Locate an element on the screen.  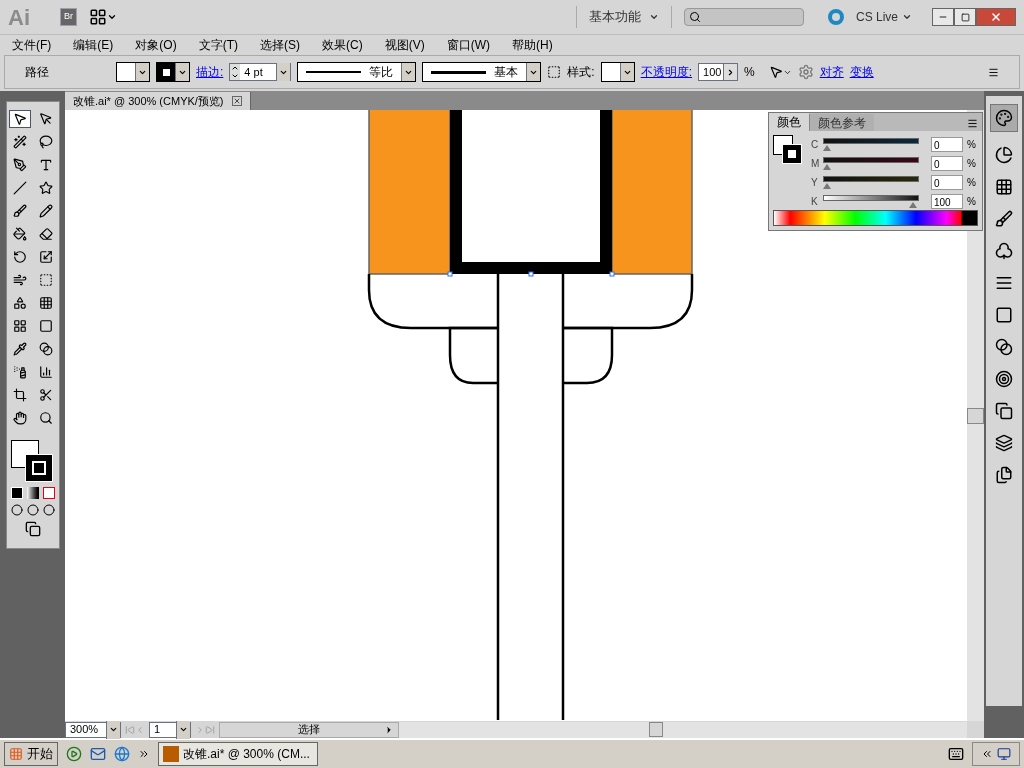
target-icon is located at coordinates (1004, 379).